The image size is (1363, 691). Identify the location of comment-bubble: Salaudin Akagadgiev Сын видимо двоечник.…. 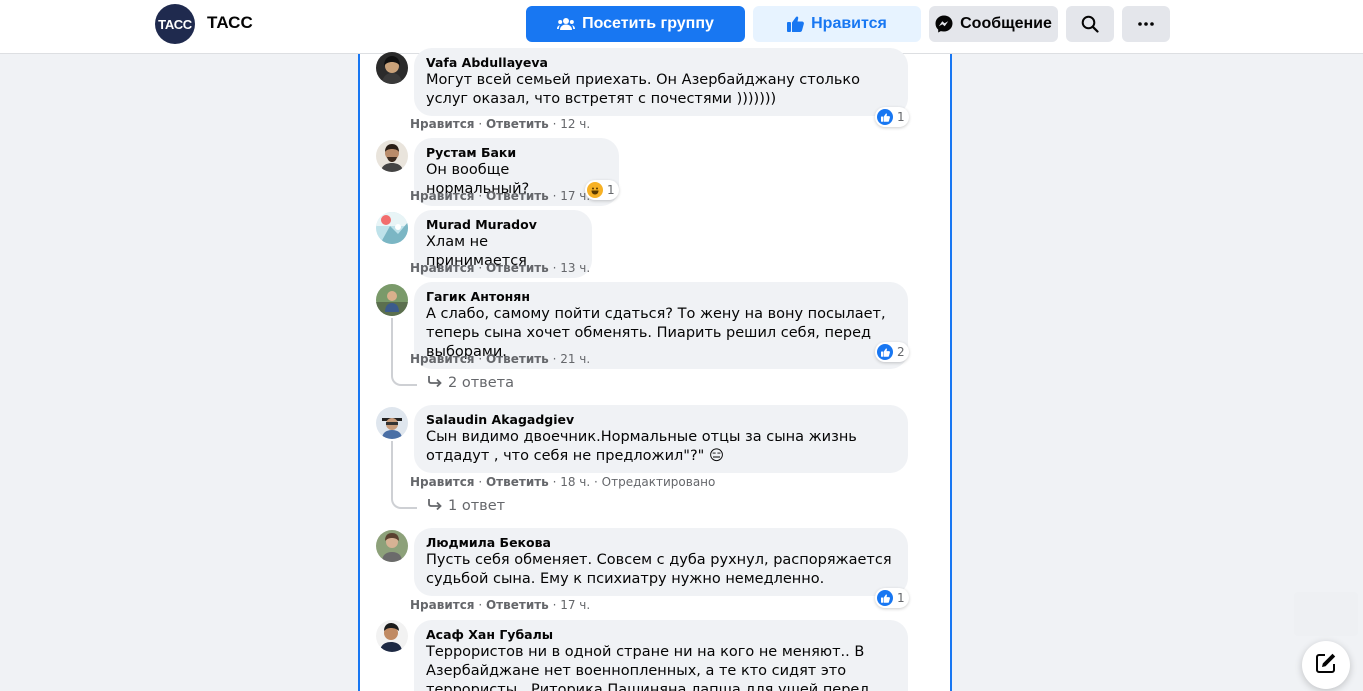
(661, 439).